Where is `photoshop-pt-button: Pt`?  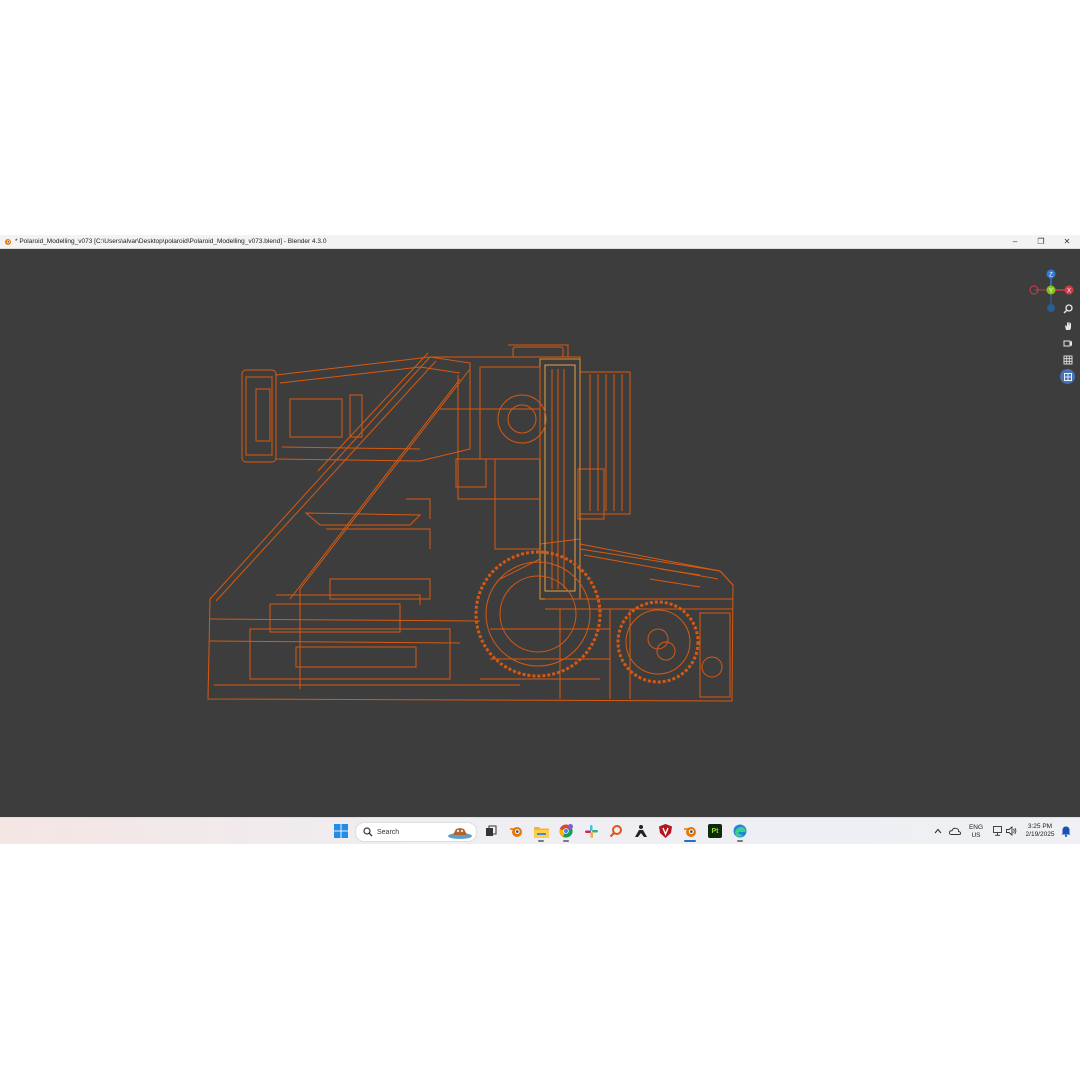 photoshop-pt-button: Pt is located at coordinates (715, 831).